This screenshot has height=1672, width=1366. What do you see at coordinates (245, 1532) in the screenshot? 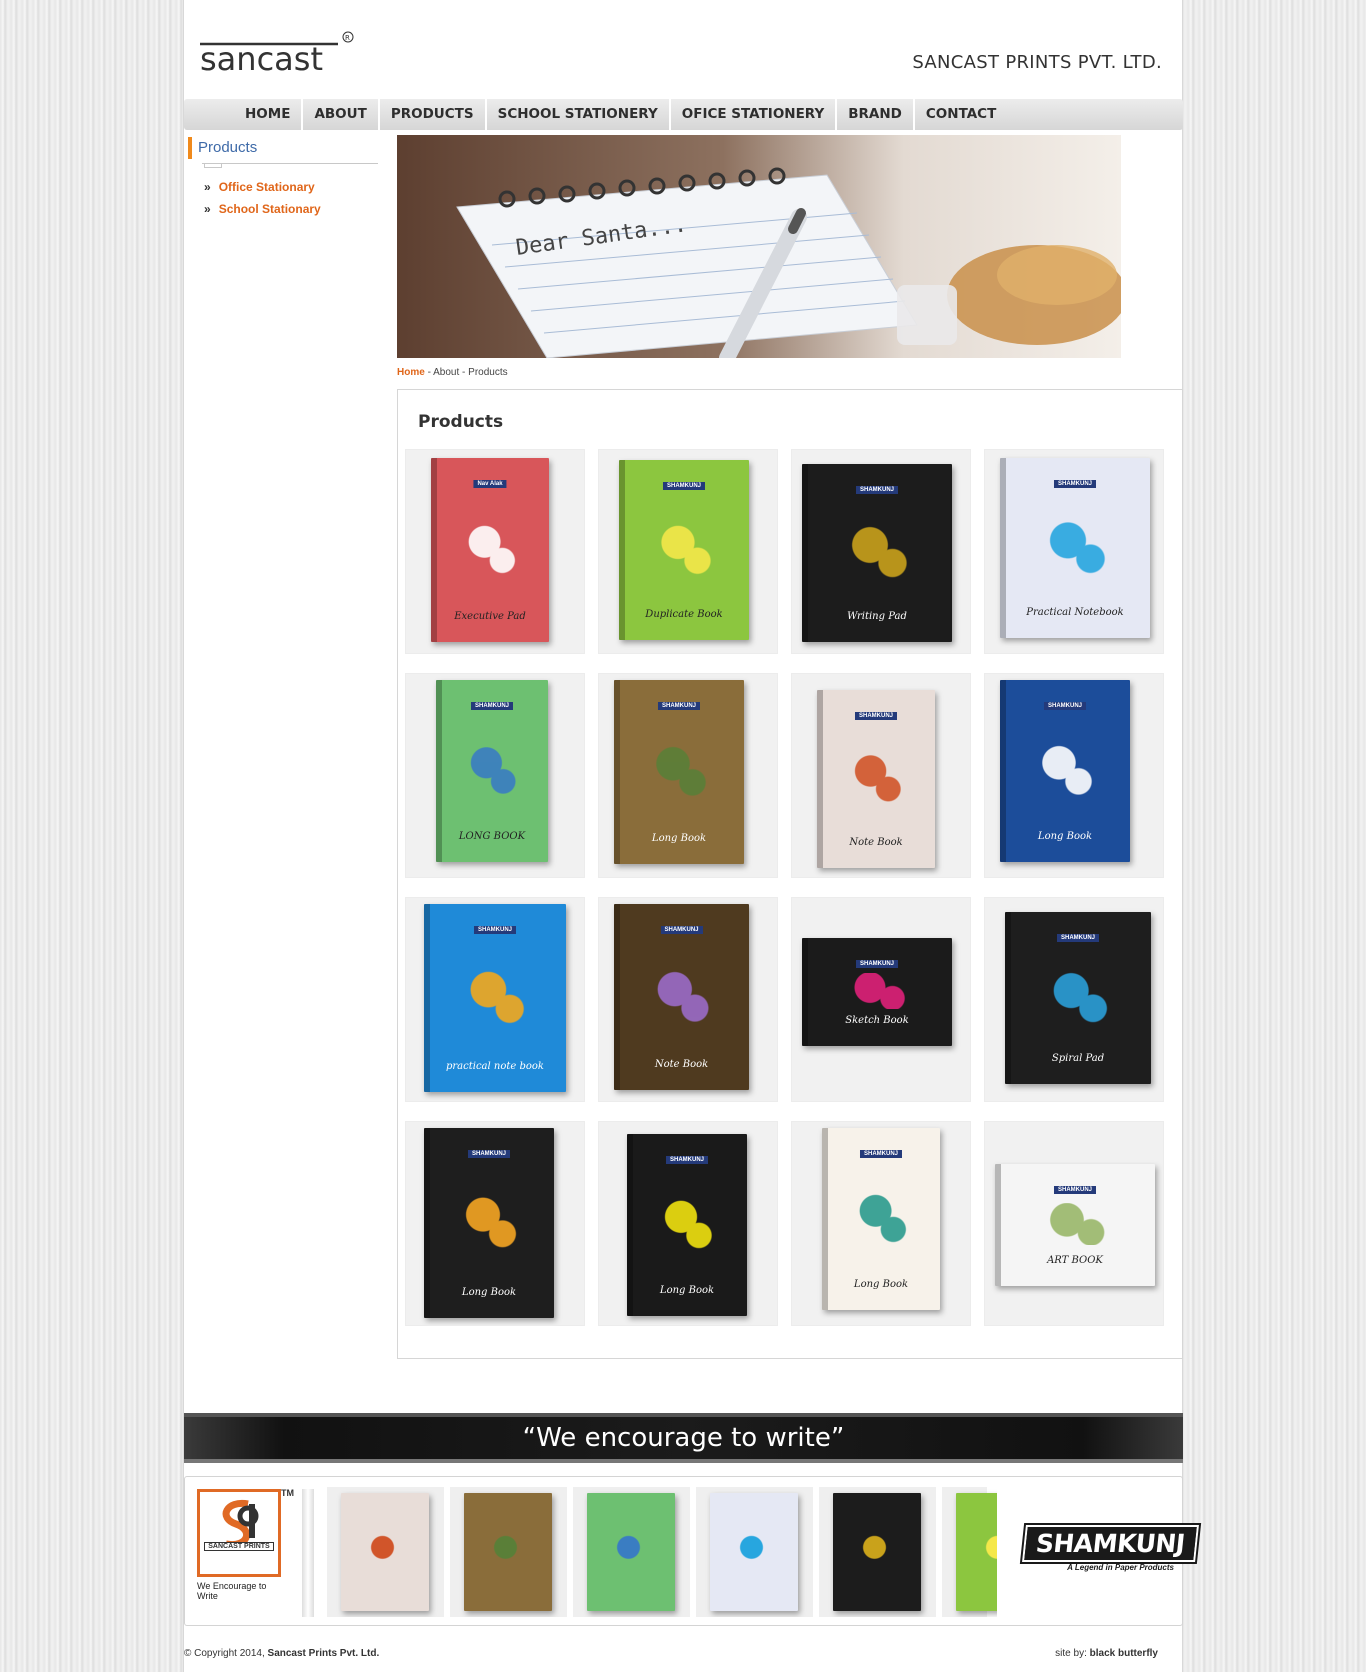
I see `sancast-prints-badge: SANCAST PRINTS TM` at bounding box center [245, 1532].